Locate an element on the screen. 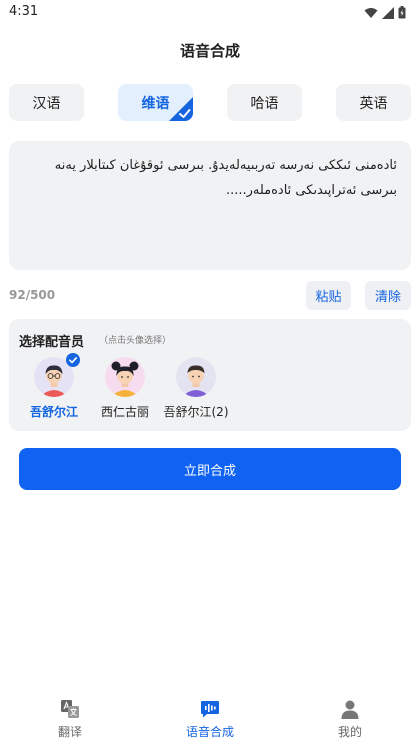 This screenshot has width=420, height=747. voice-synthesis-icon is located at coordinates (210, 709).